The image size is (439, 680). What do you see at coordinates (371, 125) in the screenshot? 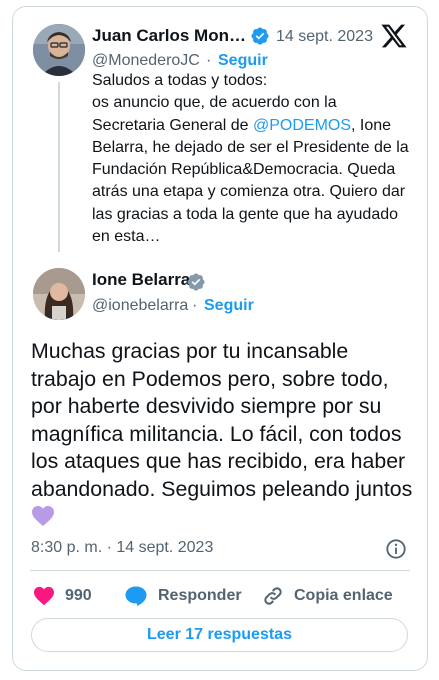
I see `quoted-text-segment: , Ione` at bounding box center [371, 125].